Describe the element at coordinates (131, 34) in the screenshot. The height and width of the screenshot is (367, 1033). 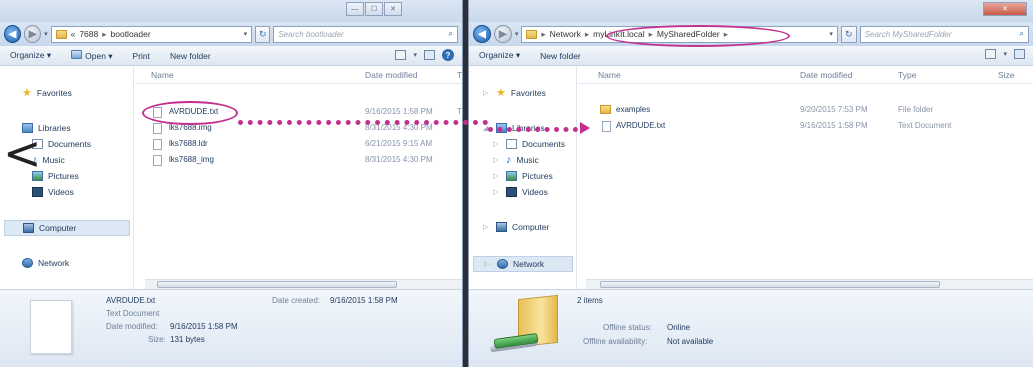
I see `breadcrumb-bootloader: bootloader` at that location.